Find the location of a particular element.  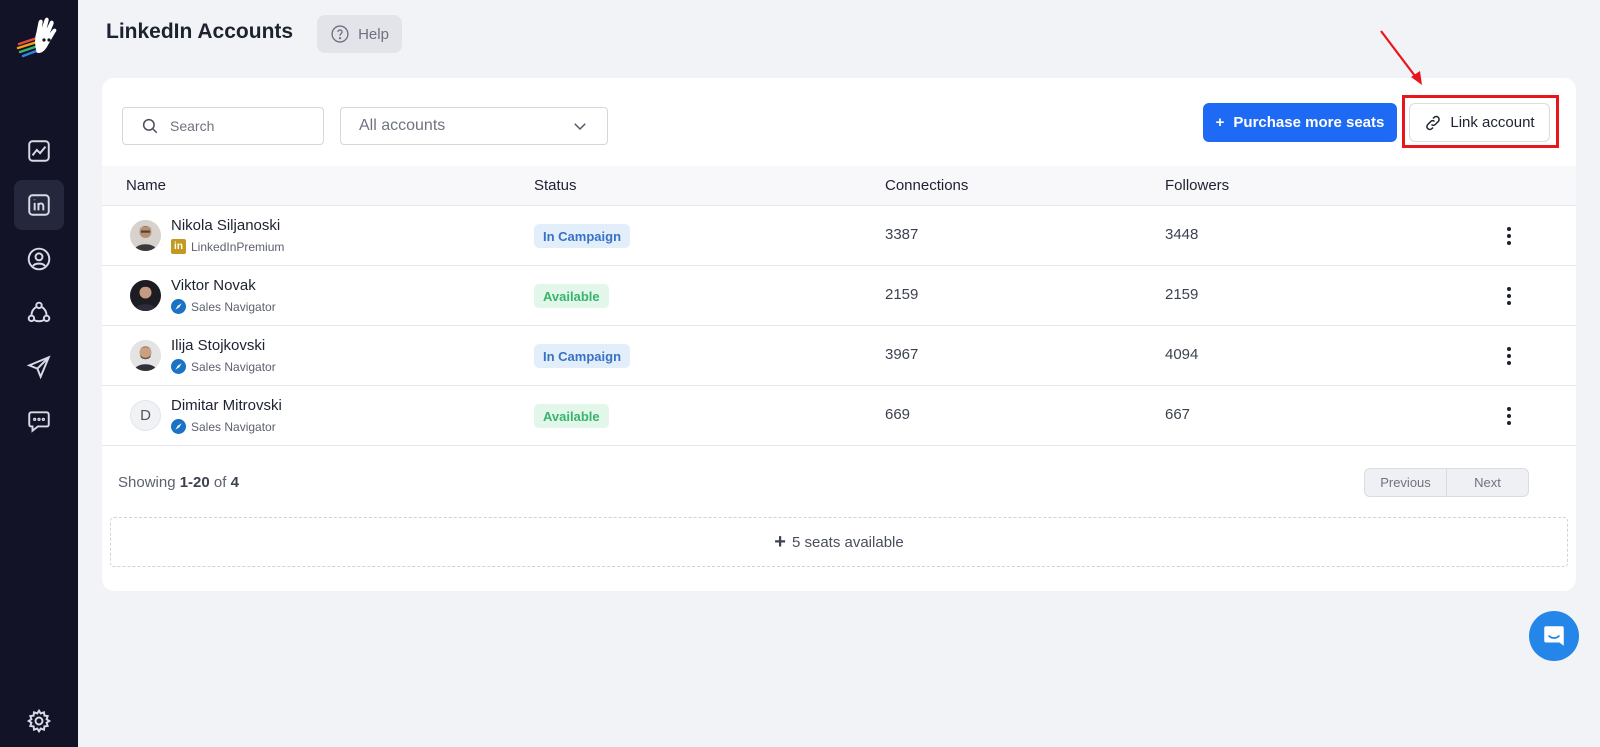

help-button: Help is located at coordinates (359, 34).